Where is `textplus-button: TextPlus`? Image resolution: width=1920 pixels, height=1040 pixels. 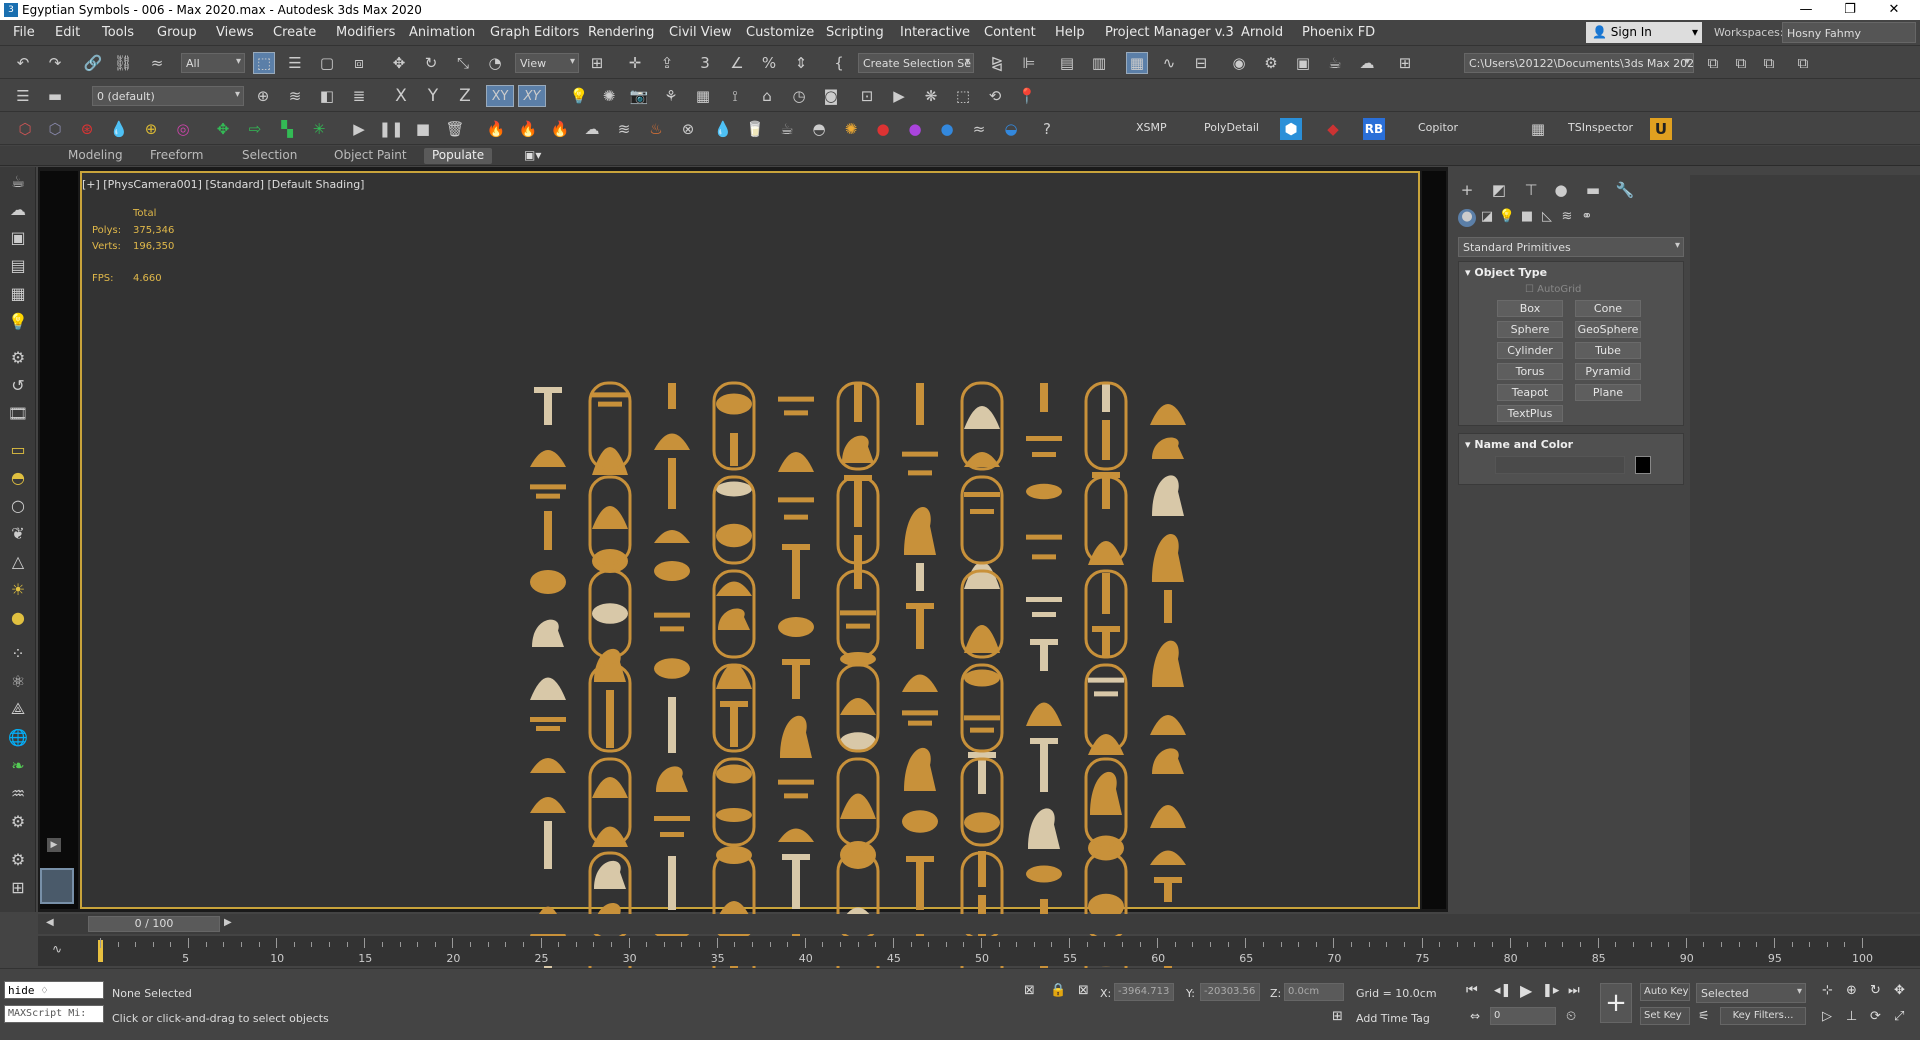
textplus-button: TextPlus is located at coordinates (1530, 413).